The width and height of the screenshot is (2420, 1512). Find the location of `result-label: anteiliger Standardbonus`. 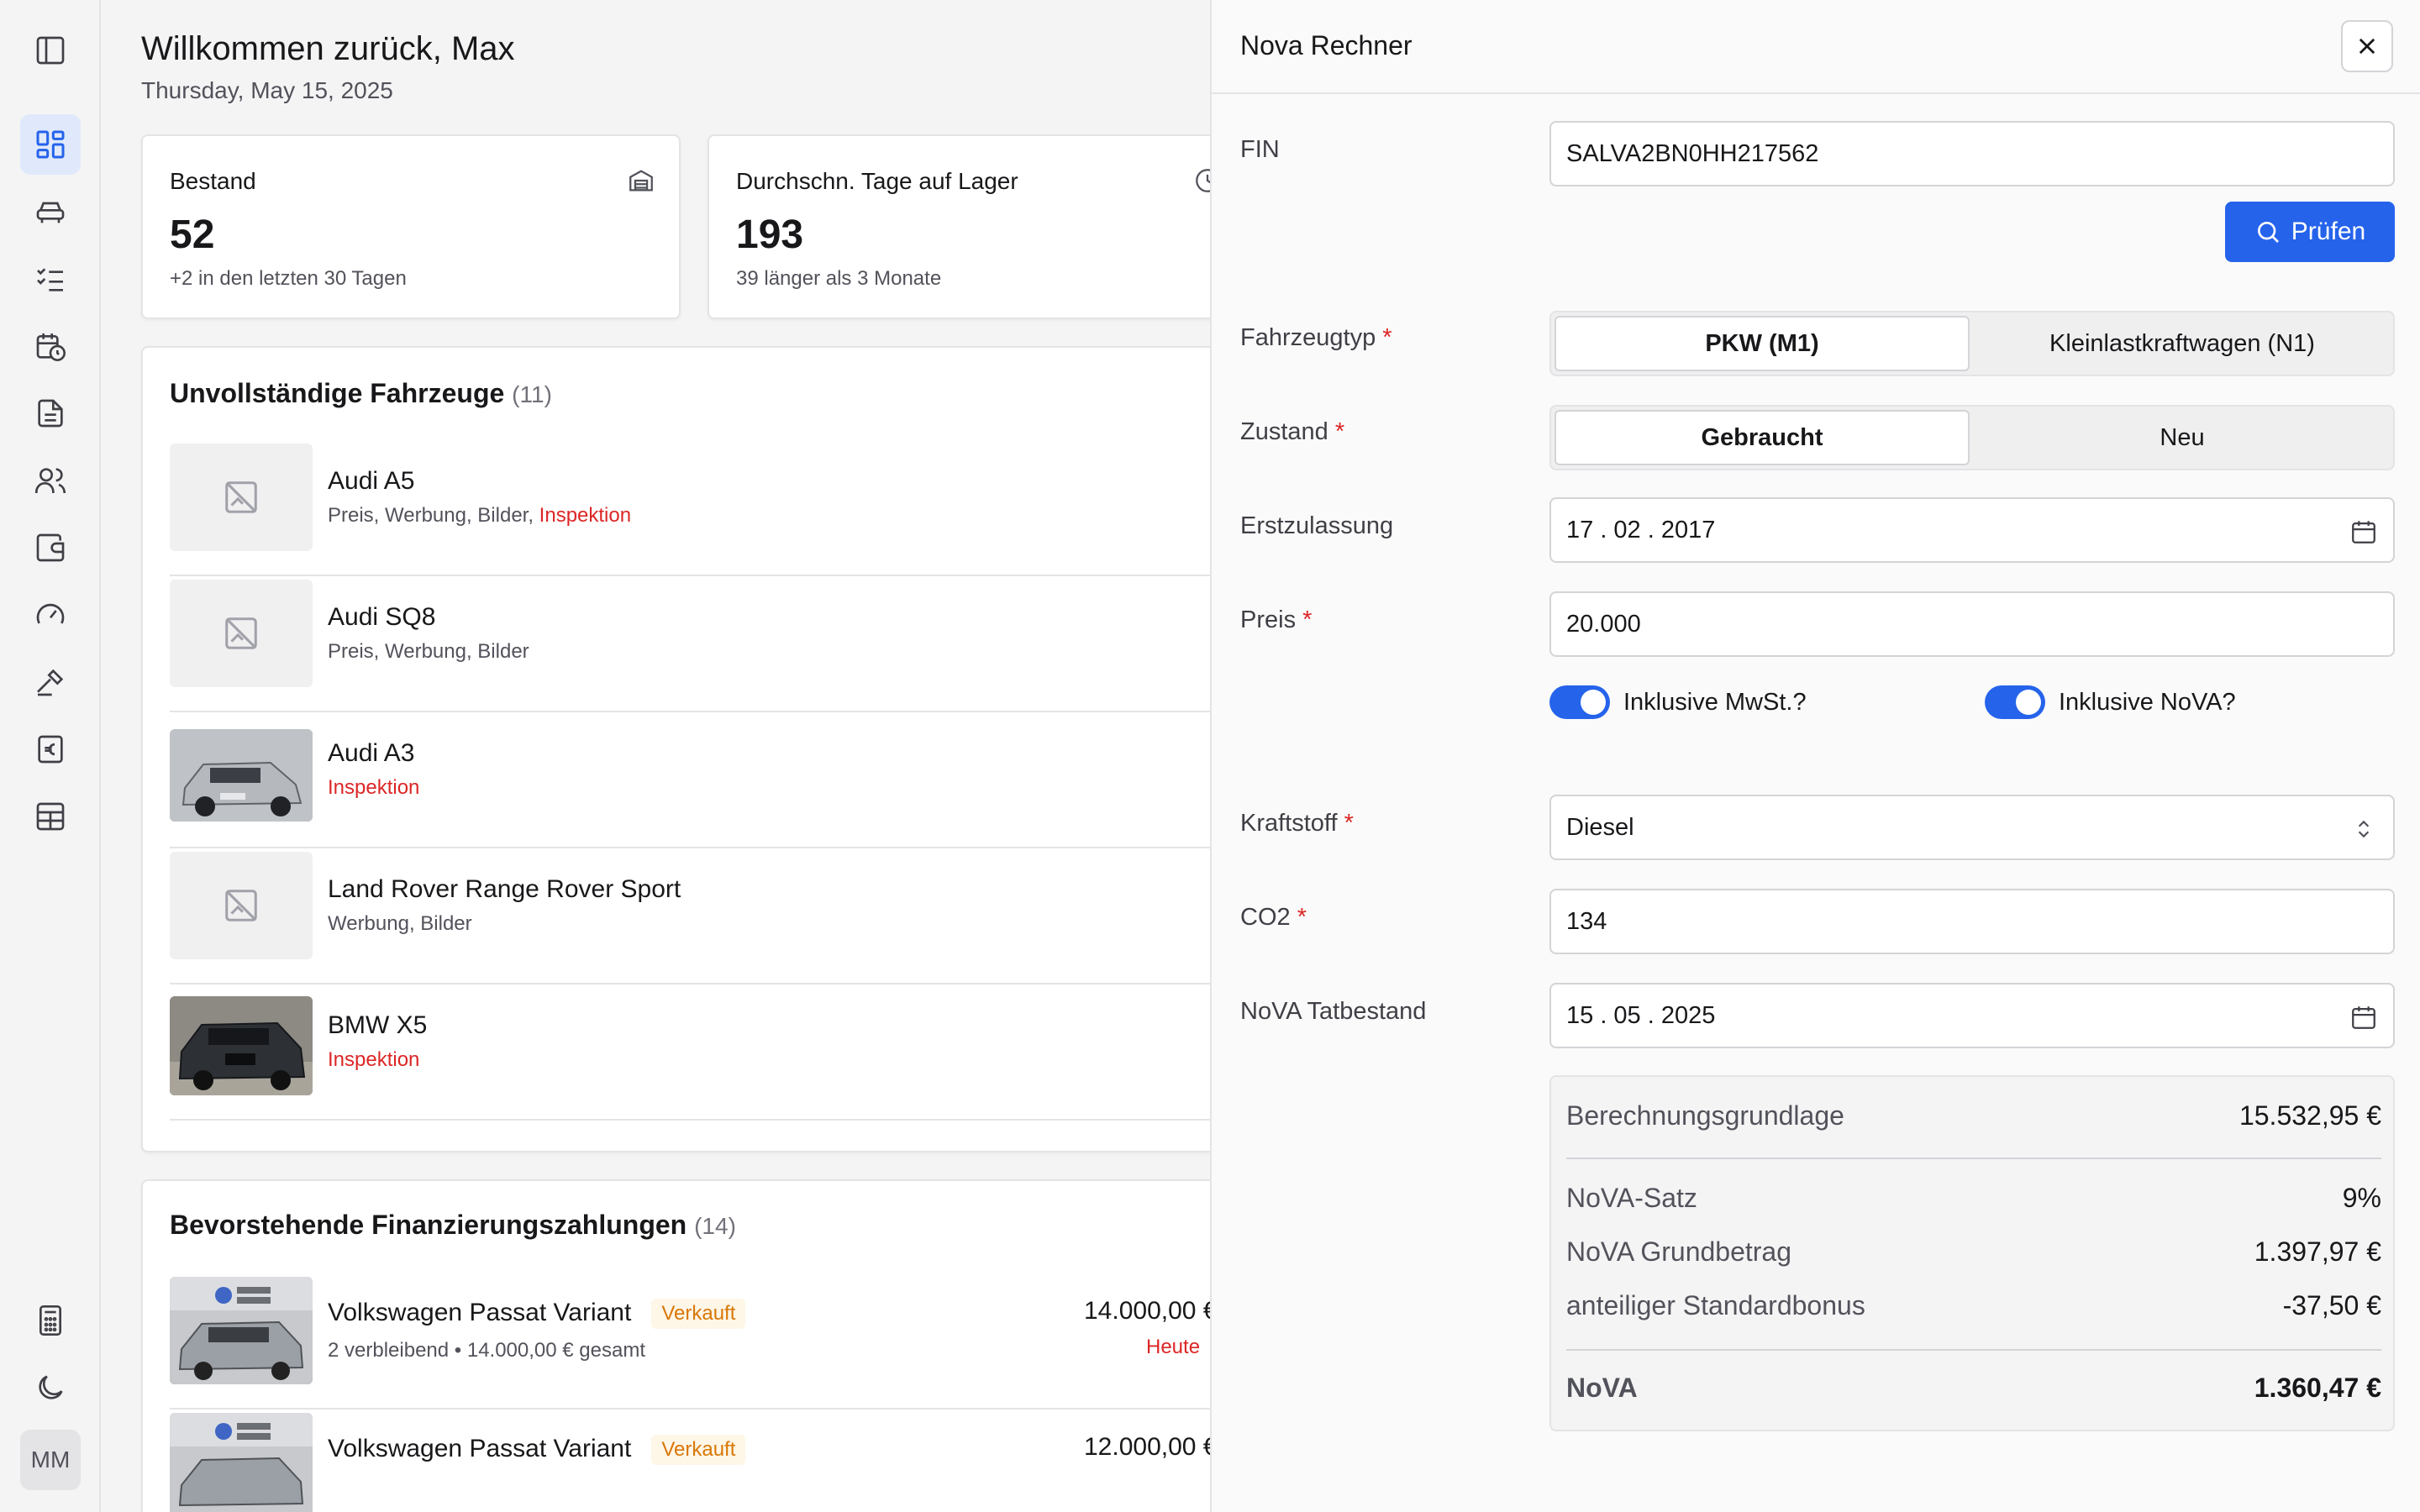

result-label: anteiliger Standardbonus is located at coordinates (1715, 1305).